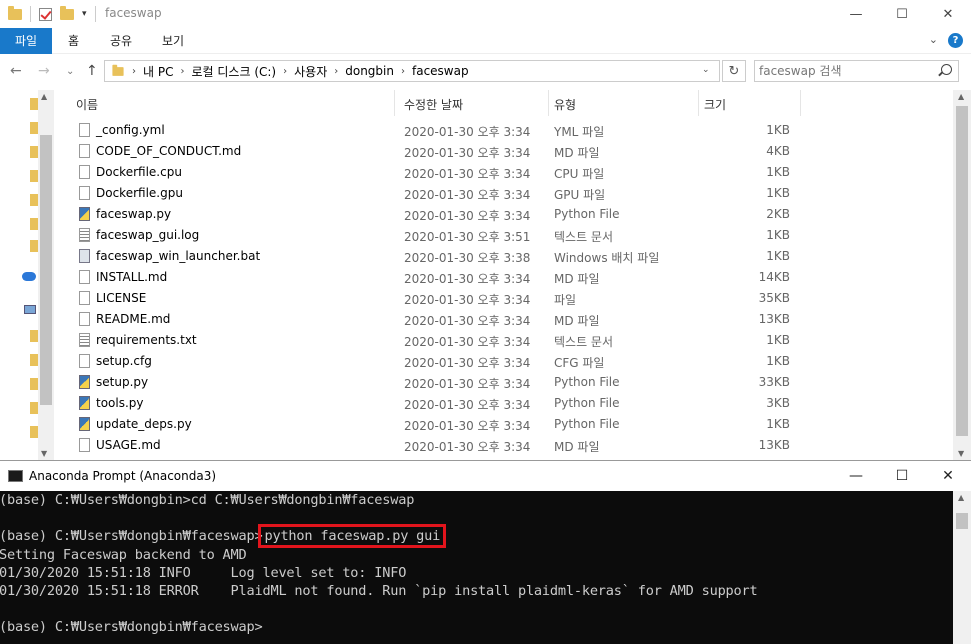 Image resolution: width=971 pixels, height=644 pixels. Describe the element at coordinates (120, 403) in the screenshot. I see `file-name: tools.py` at that location.